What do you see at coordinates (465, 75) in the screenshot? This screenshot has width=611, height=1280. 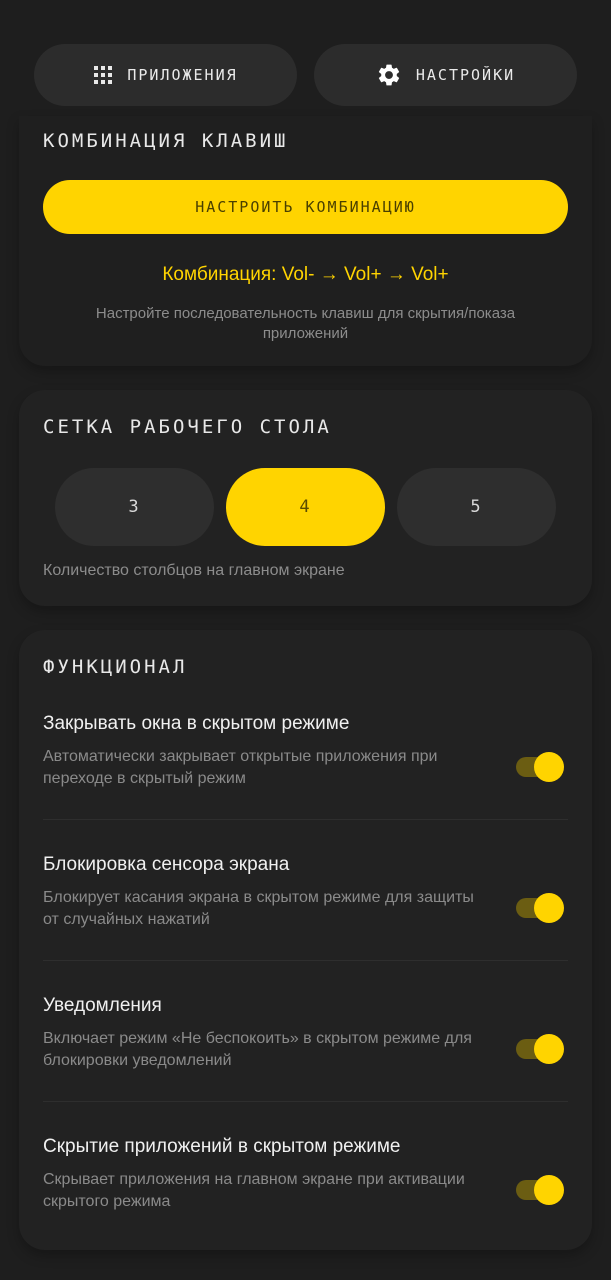 I see `settings-button-label: НАСТРОЙКИ` at bounding box center [465, 75].